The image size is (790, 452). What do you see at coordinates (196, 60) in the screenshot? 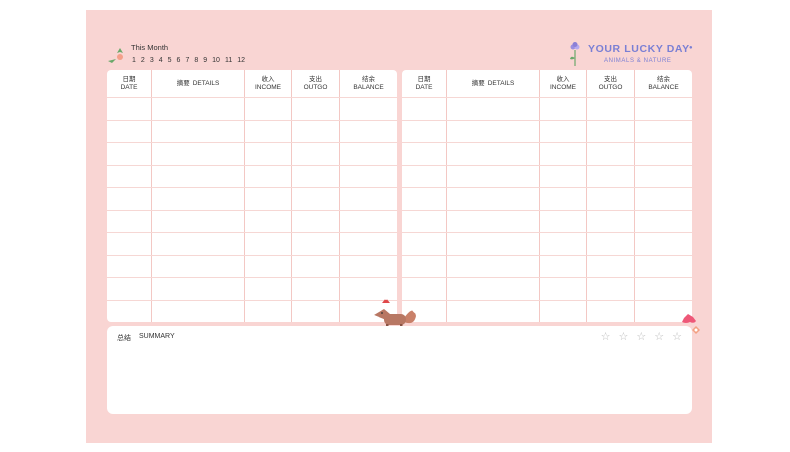
I see `month-8: 8` at bounding box center [196, 60].